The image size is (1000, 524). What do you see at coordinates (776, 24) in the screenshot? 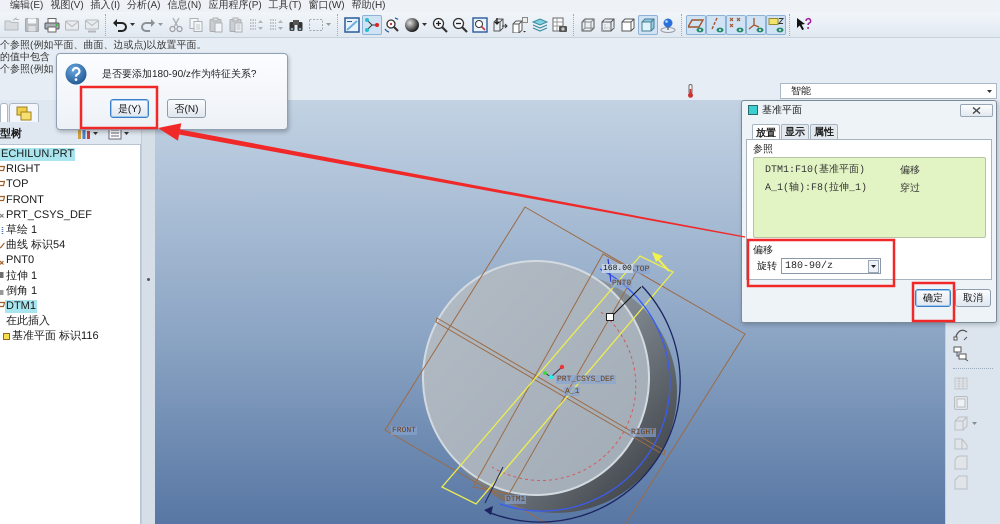
I see `note-eye-icon` at bounding box center [776, 24].